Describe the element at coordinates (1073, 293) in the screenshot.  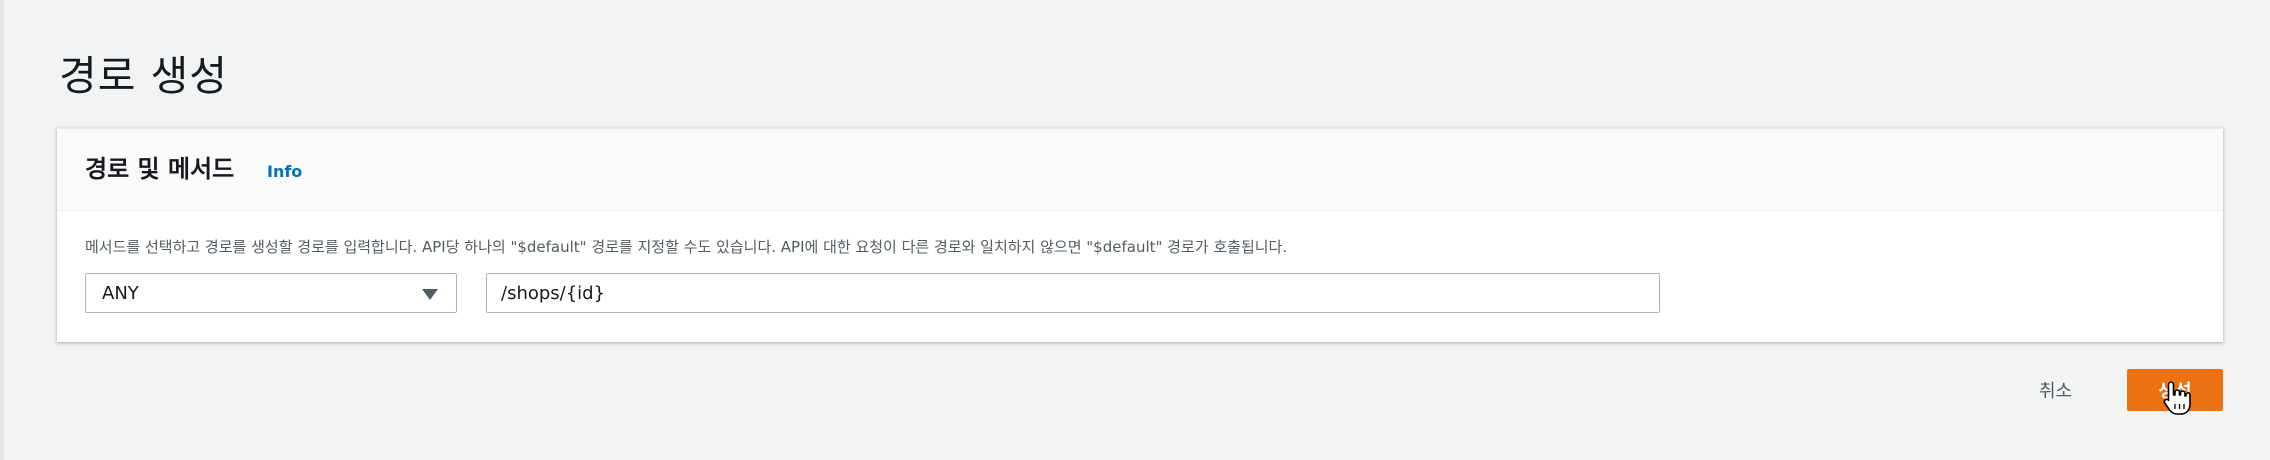
I see `path-input` at that location.